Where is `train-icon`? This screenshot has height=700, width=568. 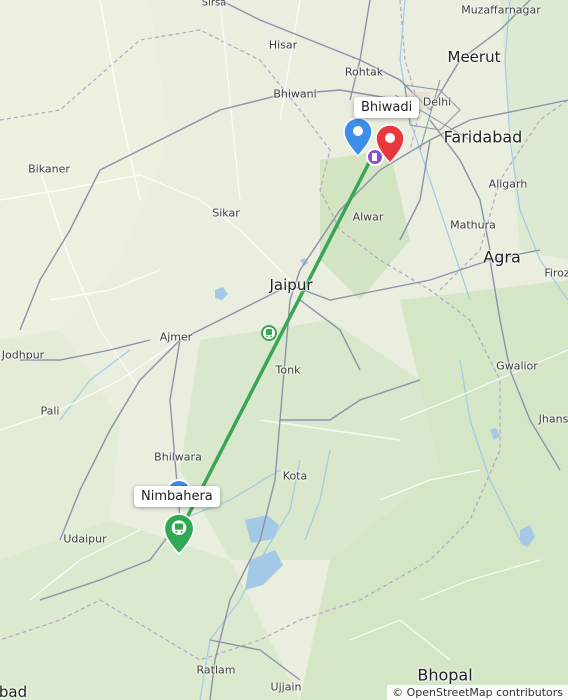 train-icon is located at coordinates (269, 333).